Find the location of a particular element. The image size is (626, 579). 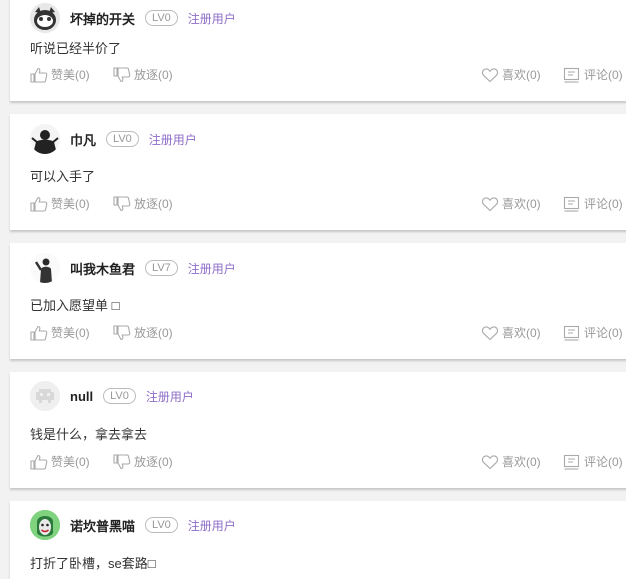

comment-text: 听说已经半价了 is located at coordinates (76, 48).